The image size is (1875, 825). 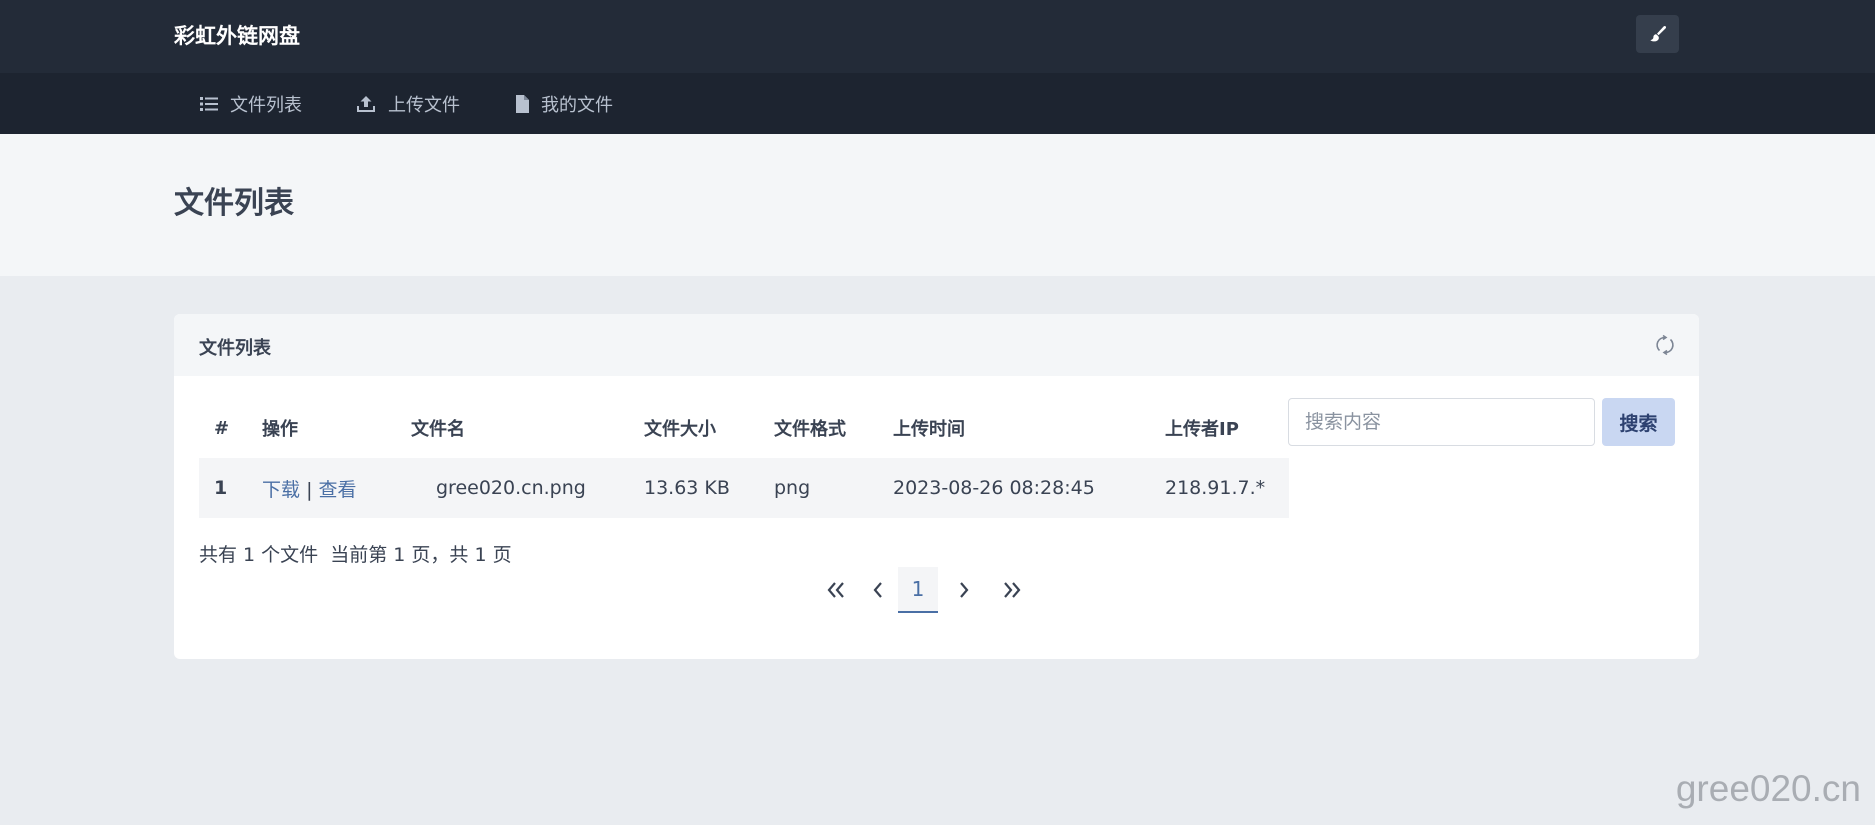 I want to click on theme-toggle-button, so click(x=1657, y=34).